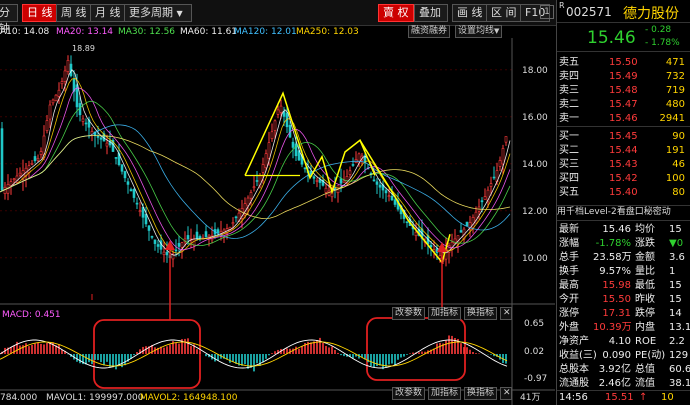 The image size is (690, 405). I want to click on order-price: 15.42, so click(623, 178).